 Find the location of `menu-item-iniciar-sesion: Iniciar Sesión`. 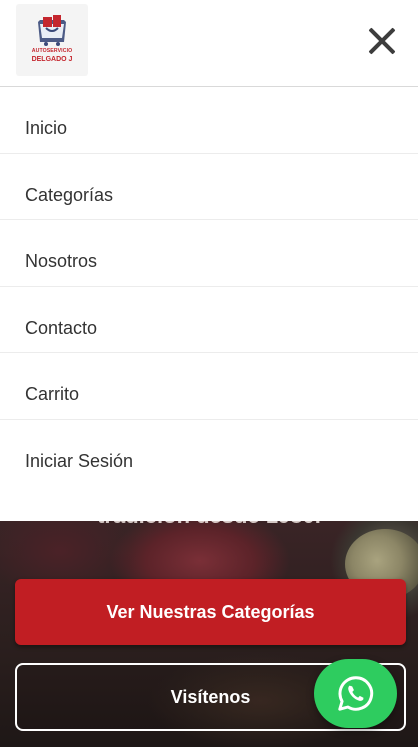

menu-item-iniciar-sesion: Iniciar Sesión is located at coordinates (209, 453).